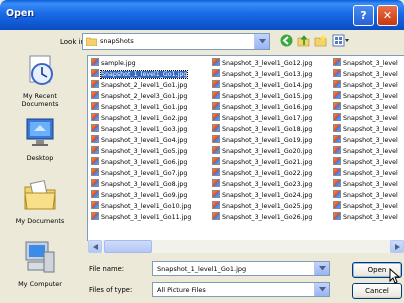 This screenshot has width=404, height=303. What do you see at coordinates (262, 107) in the screenshot?
I see `file-item: Snapshot_3_level1_Go16.jpg` at bounding box center [262, 107].